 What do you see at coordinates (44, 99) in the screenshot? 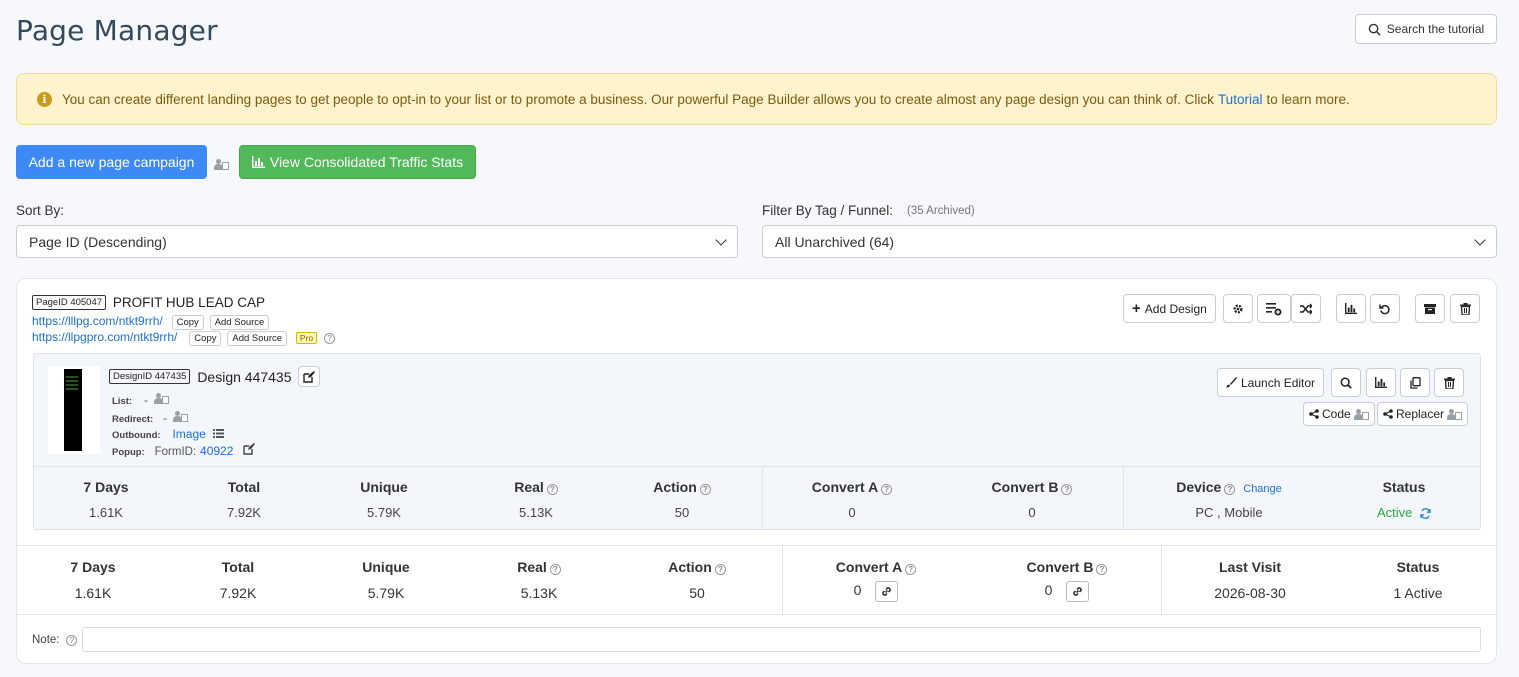
I see `info-icon: i` at bounding box center [44, 99].